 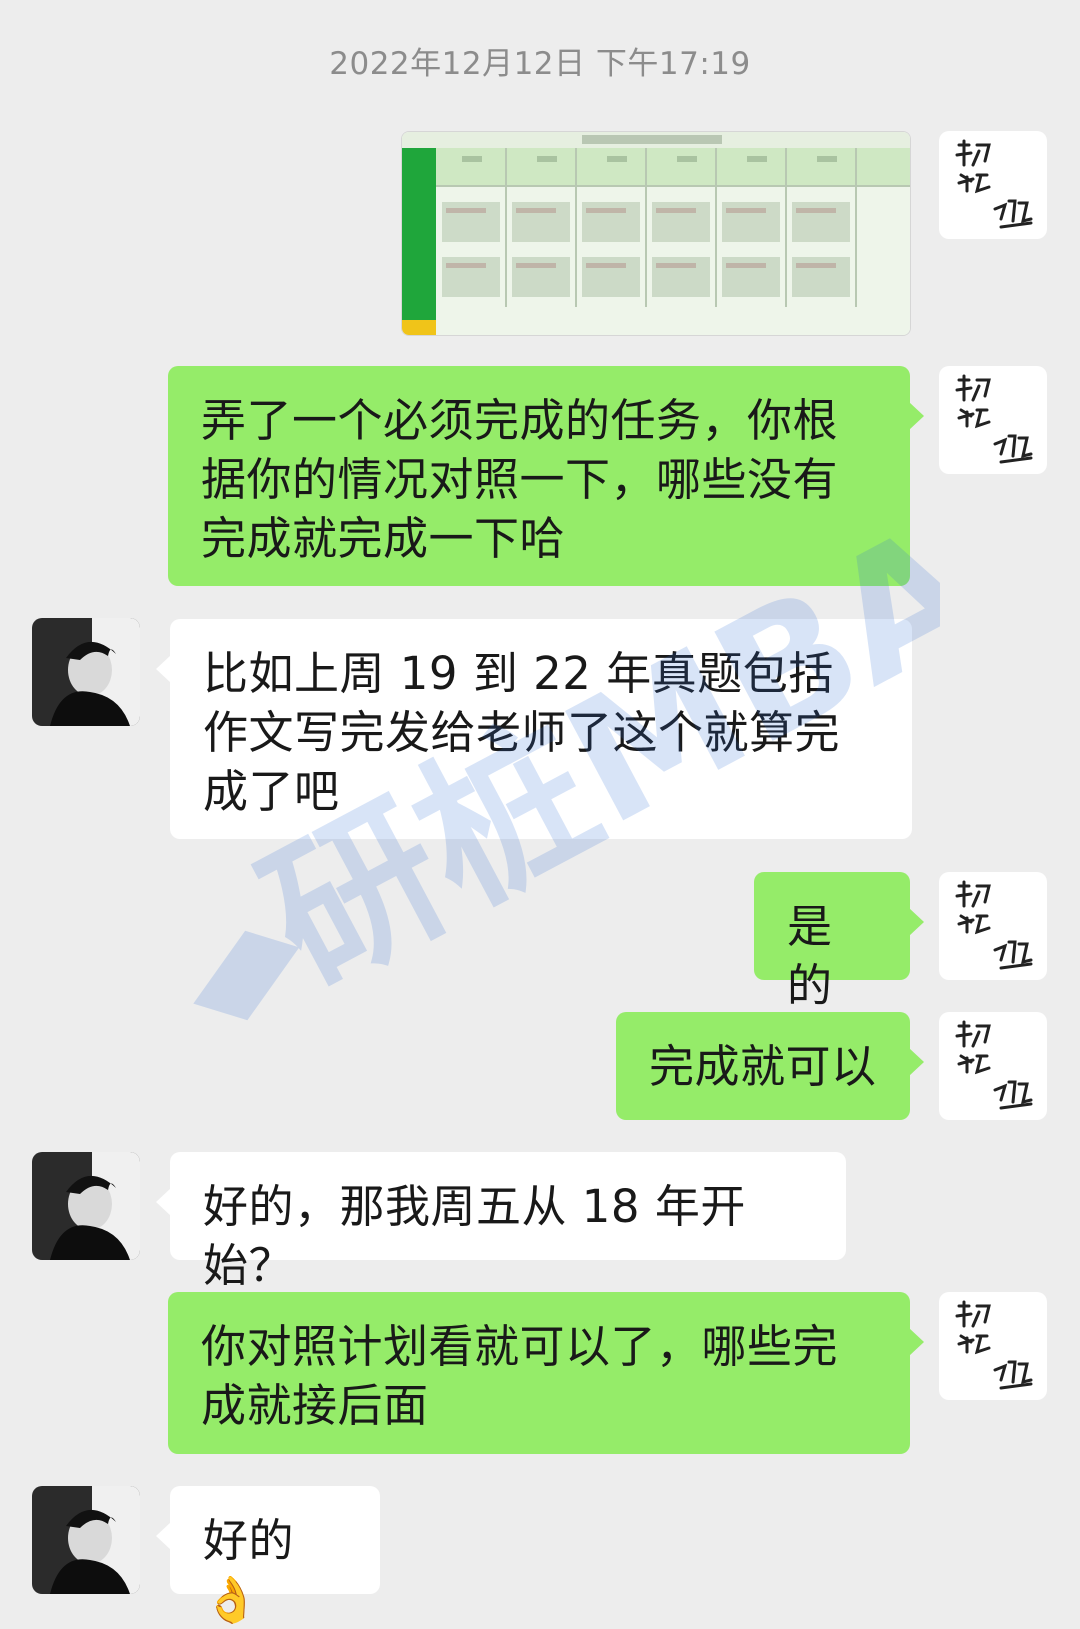 I want to click on sent-message-bubble: 弄了一个必须完成的任务，你根据你的情况对照一下，哪些没有完成就完成一下哈, so click(x=546, y=476).